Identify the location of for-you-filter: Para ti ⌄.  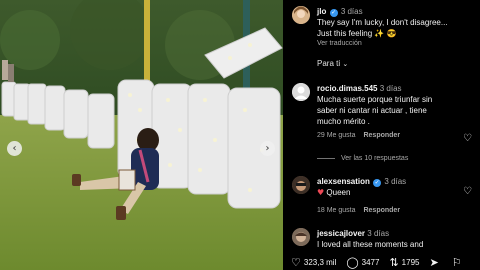
(332, 63).